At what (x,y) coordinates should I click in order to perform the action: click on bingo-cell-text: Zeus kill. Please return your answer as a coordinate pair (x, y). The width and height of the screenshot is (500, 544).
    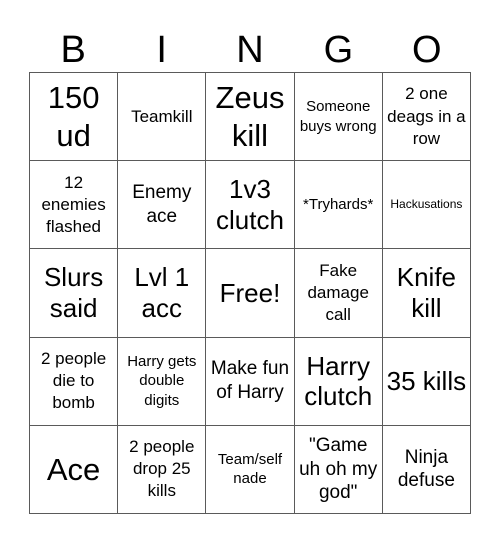
    Looking at the image, I should click on (250, 116).